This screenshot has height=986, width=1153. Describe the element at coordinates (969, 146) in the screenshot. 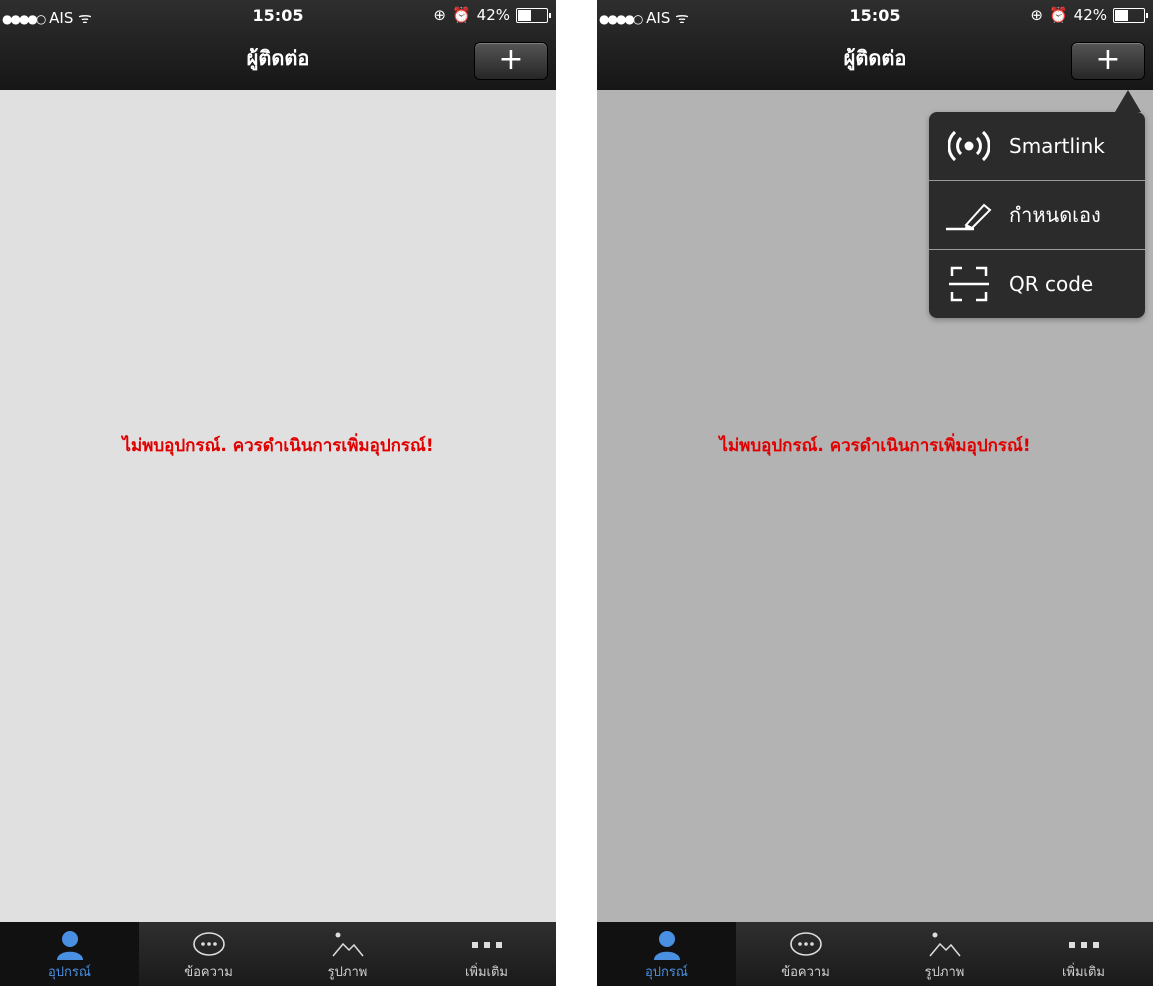

I see `broadcast-icon` at that location.